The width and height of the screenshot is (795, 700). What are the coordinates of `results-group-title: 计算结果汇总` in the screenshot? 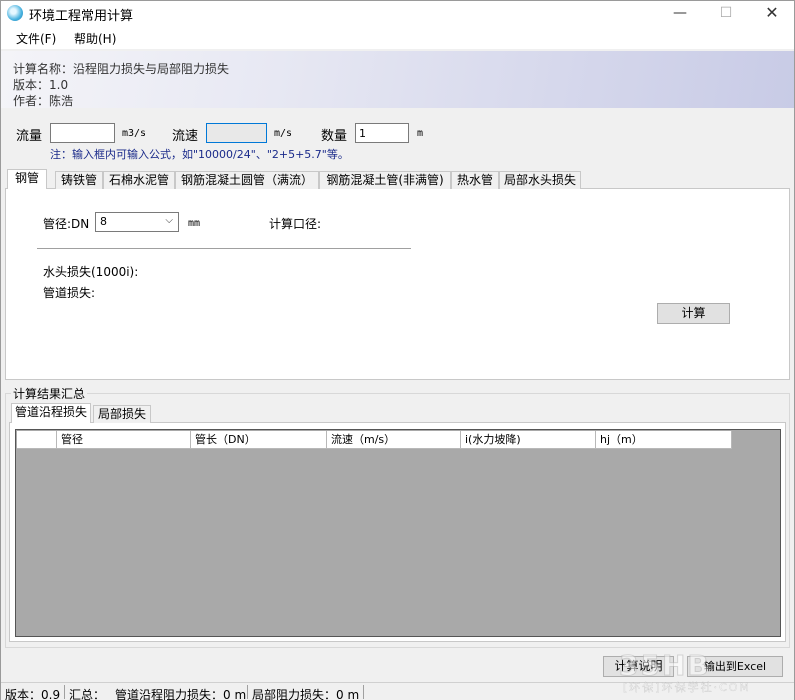 It's located at (49, 393).